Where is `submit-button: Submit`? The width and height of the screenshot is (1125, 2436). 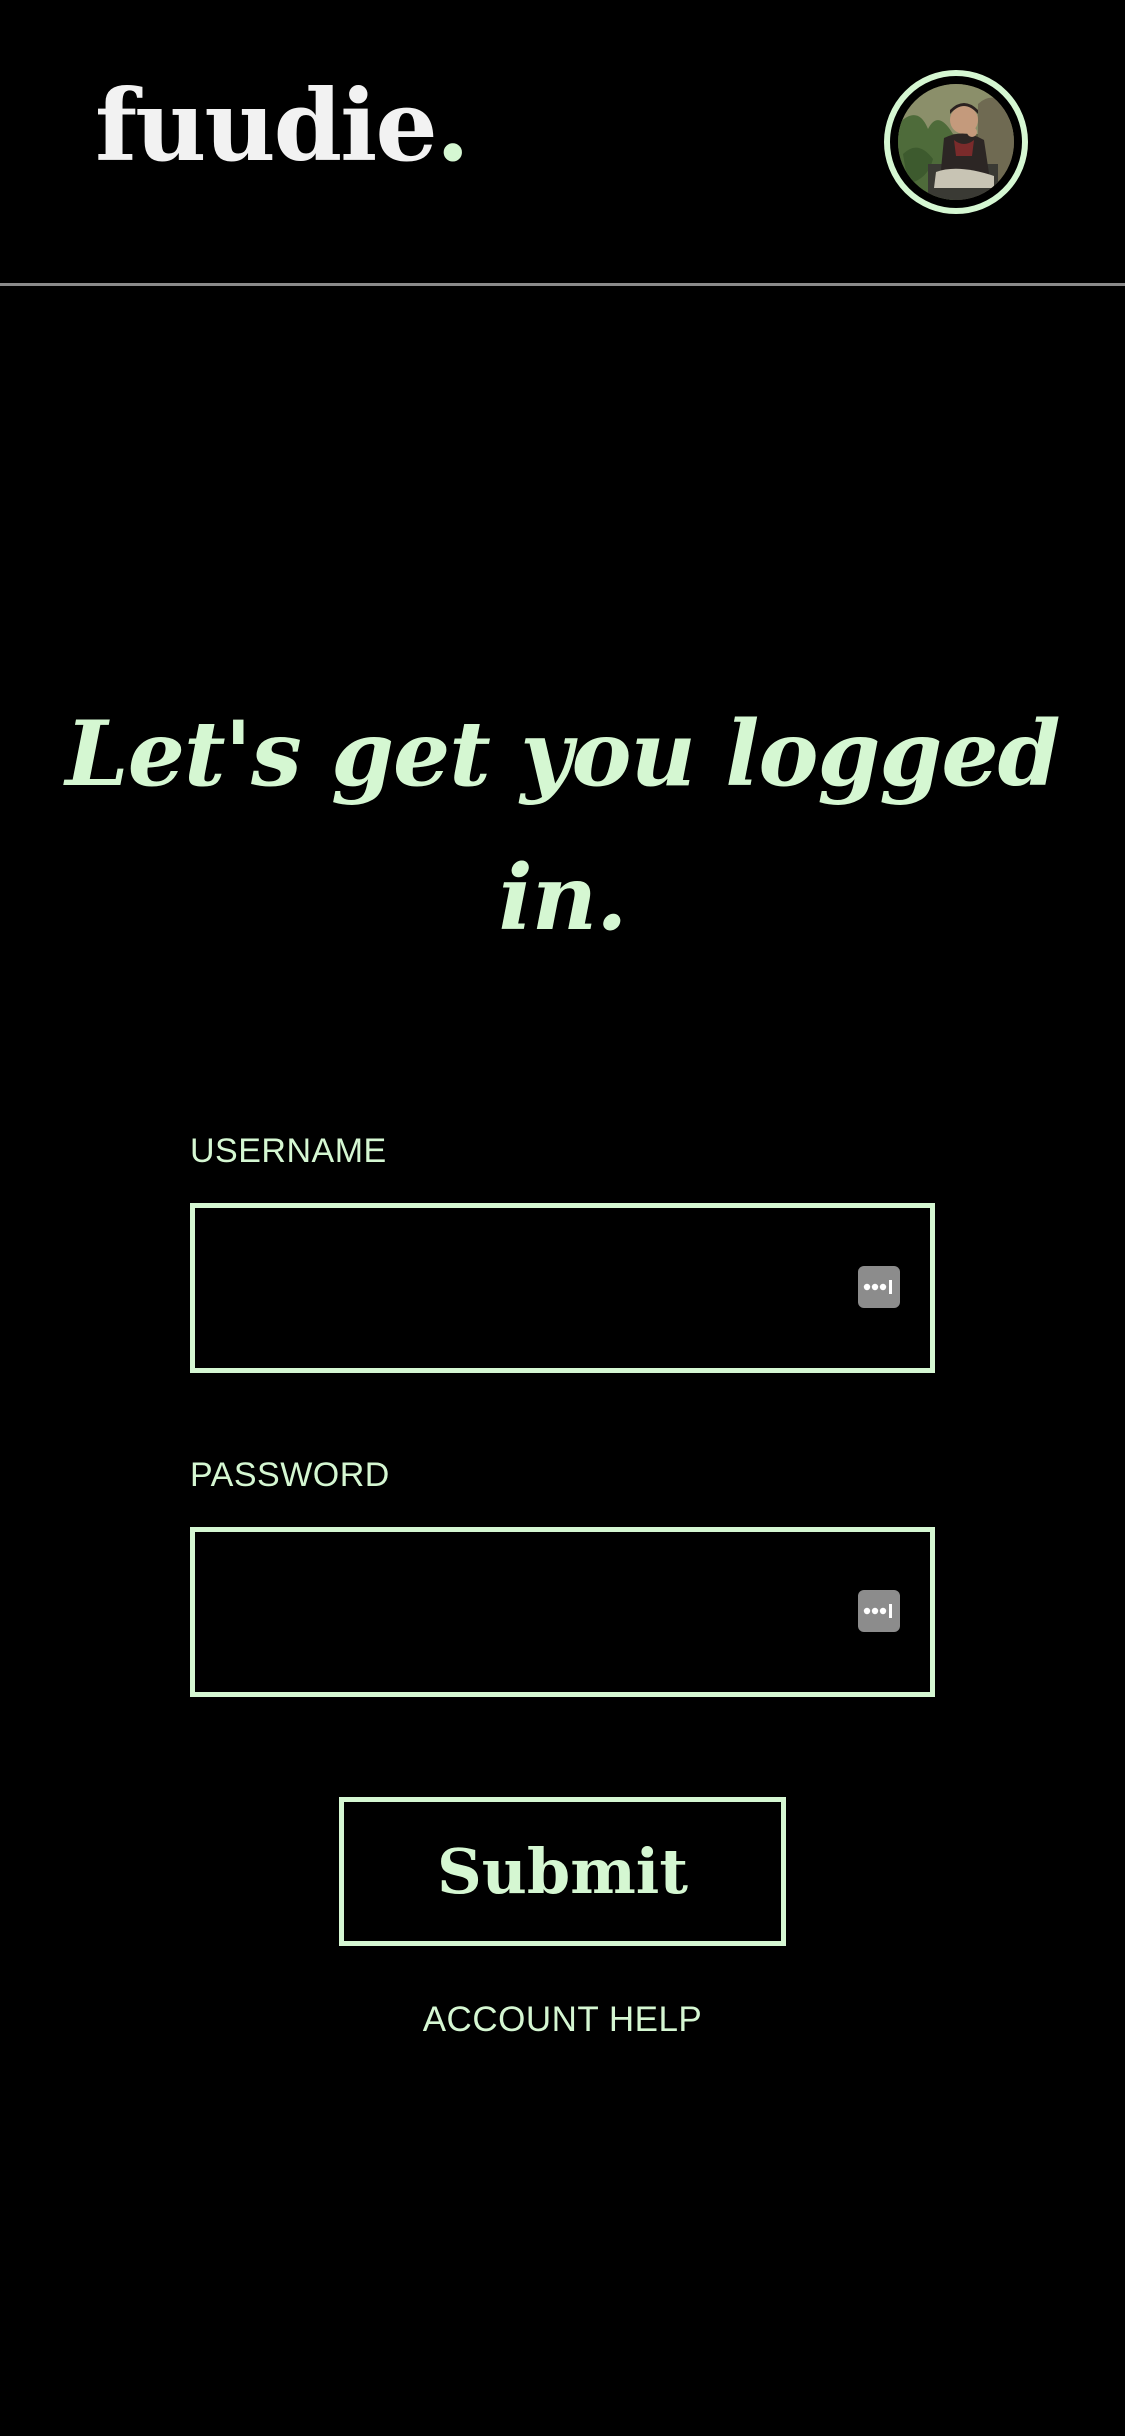 submit-button: Submit is located at coordinates (562, 1871).